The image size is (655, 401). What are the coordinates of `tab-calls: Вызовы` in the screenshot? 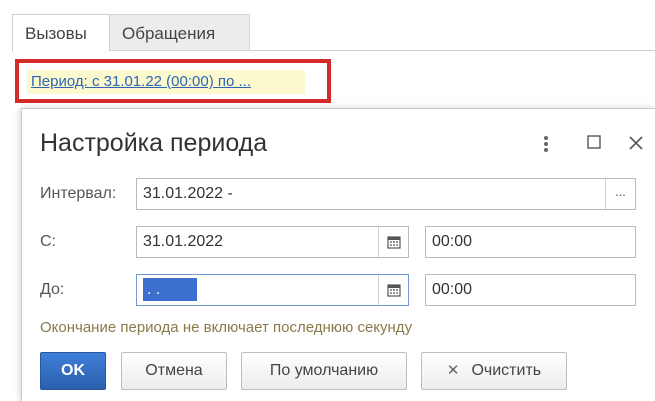 It's located at (61, 33).